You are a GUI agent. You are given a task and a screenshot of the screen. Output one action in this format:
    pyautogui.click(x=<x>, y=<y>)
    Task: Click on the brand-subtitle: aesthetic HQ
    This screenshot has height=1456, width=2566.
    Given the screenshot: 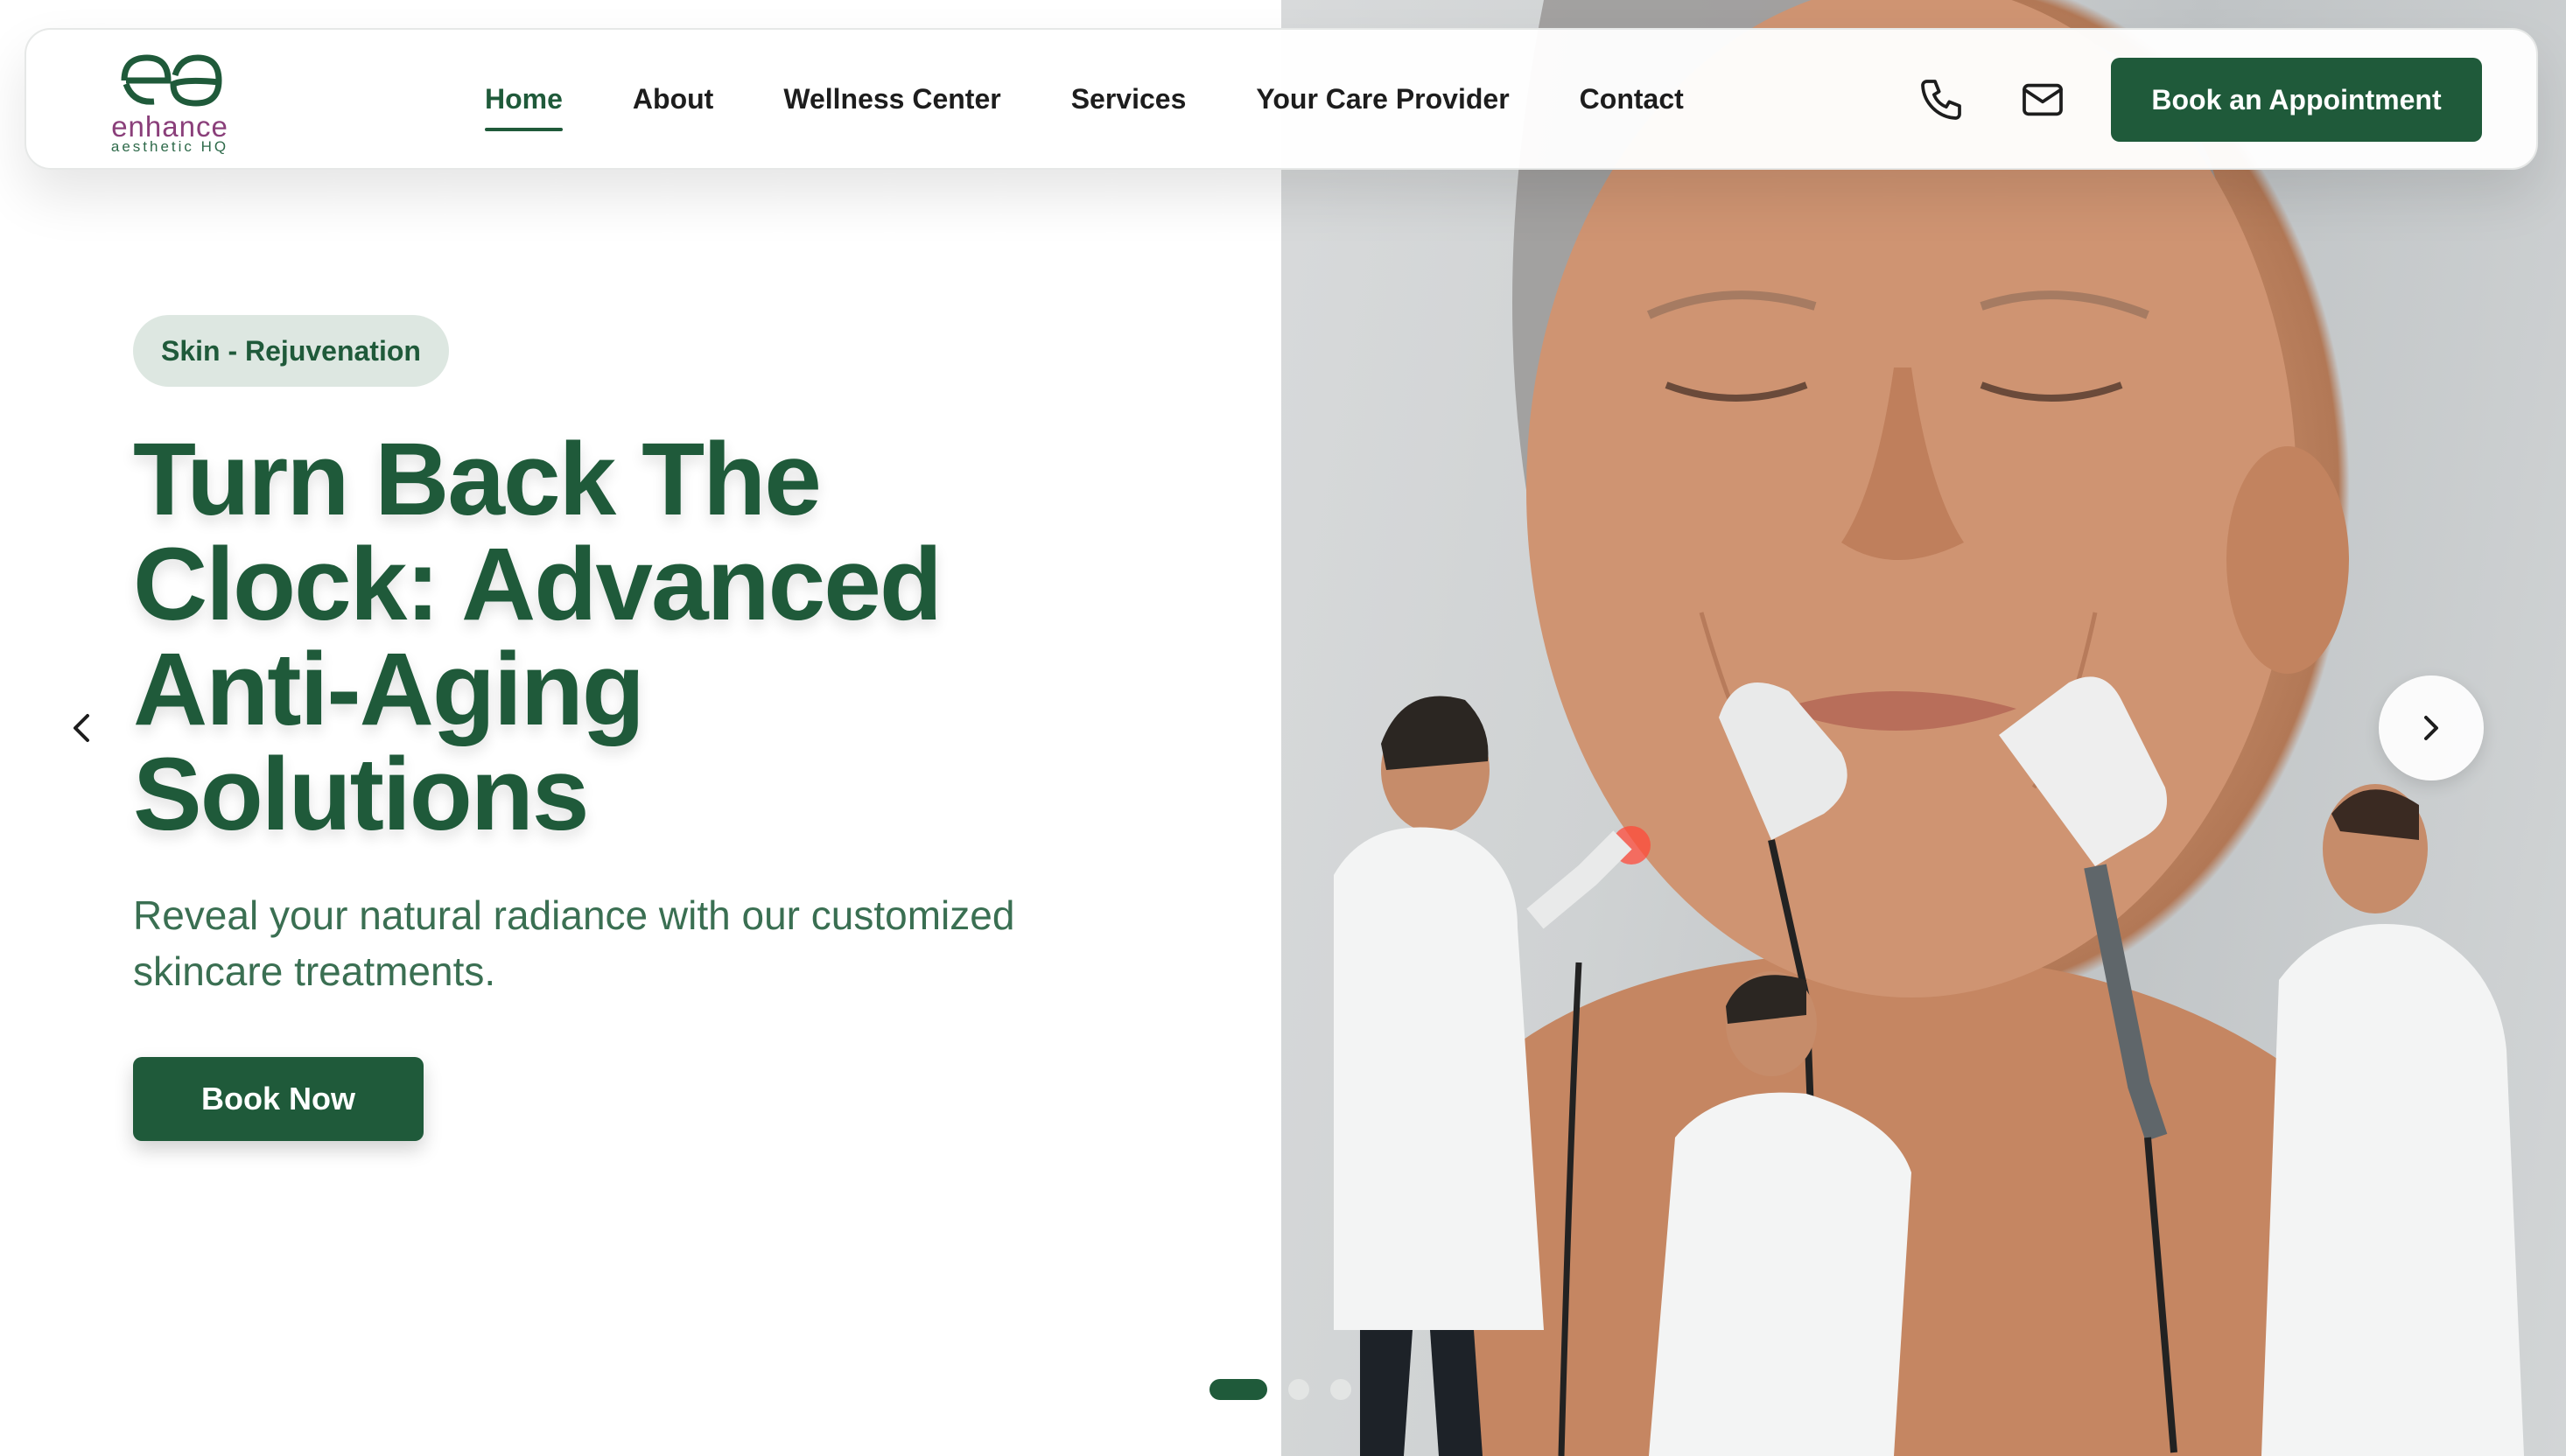 What is the action you would take?
    pyautogui.click(x=169, y=146)
    